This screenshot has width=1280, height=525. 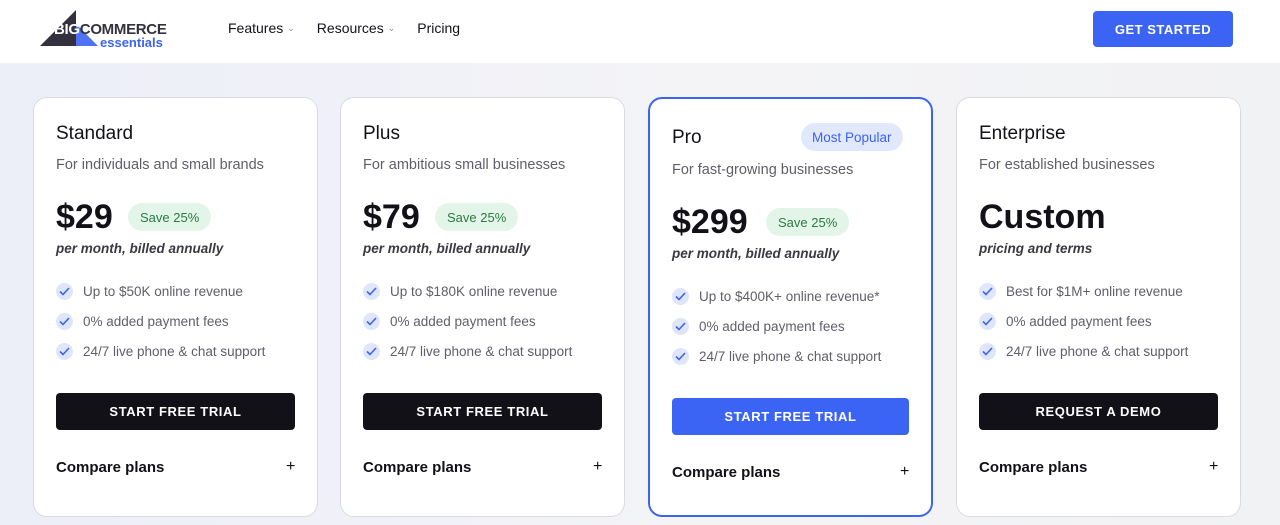 I want to click on plan-subtitle: For ambitious small businesses, so click(x=464, y=165).